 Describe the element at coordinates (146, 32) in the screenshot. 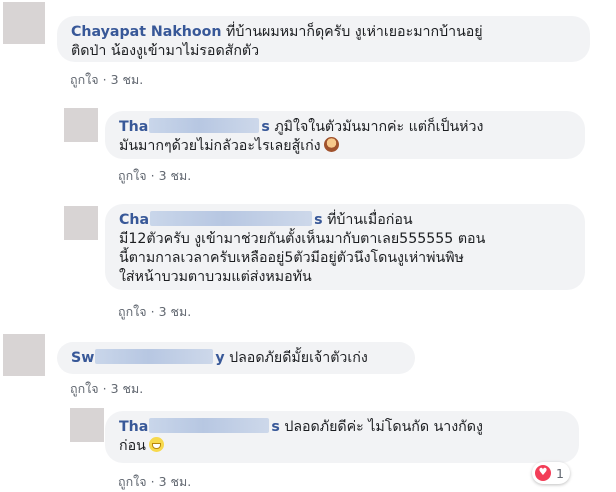

I see `commenter-name: Chayapat Nakhoon` at that location.